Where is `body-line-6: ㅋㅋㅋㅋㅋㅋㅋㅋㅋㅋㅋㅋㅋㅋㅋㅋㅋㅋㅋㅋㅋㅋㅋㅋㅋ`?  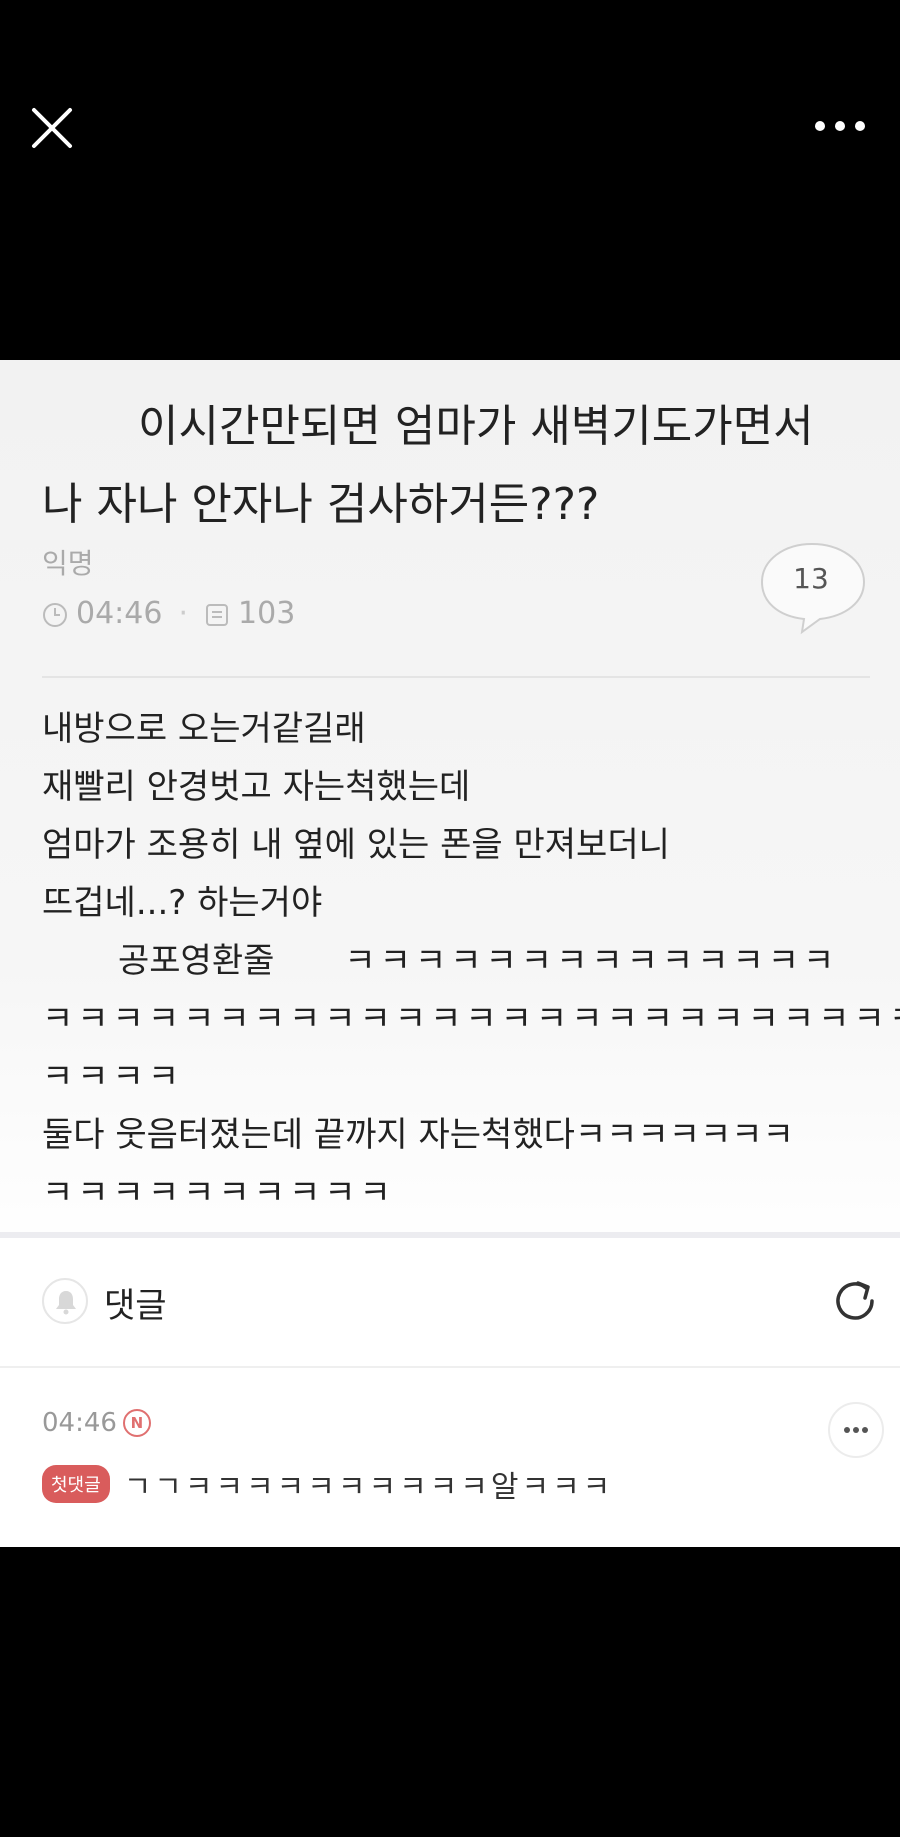
body-line-6: ㅋㅋㅋㅋㅋㅋㅋㅋㅋㅋㅋㅋㅋㅋㅋㅋㅋㅋㅋㅋㅋㅋㅋㅋㅋ is located at coordinates (471, 1019).